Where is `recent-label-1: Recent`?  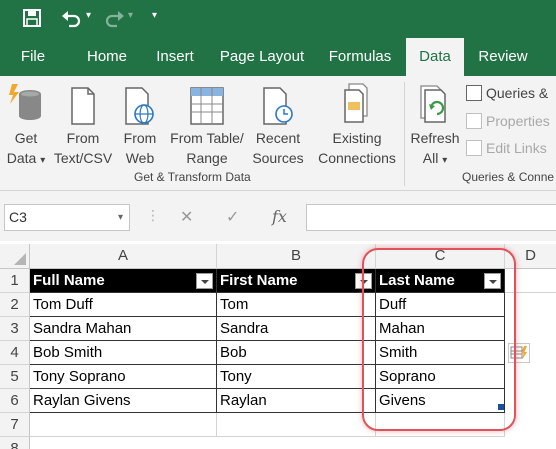 recent-label-1: Recent is located at coordinates (278, 138).